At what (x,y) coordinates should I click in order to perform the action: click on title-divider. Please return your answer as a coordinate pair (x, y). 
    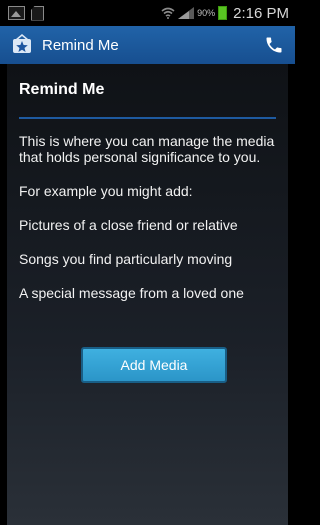
    Looking at the image, I should click on (147, 118).